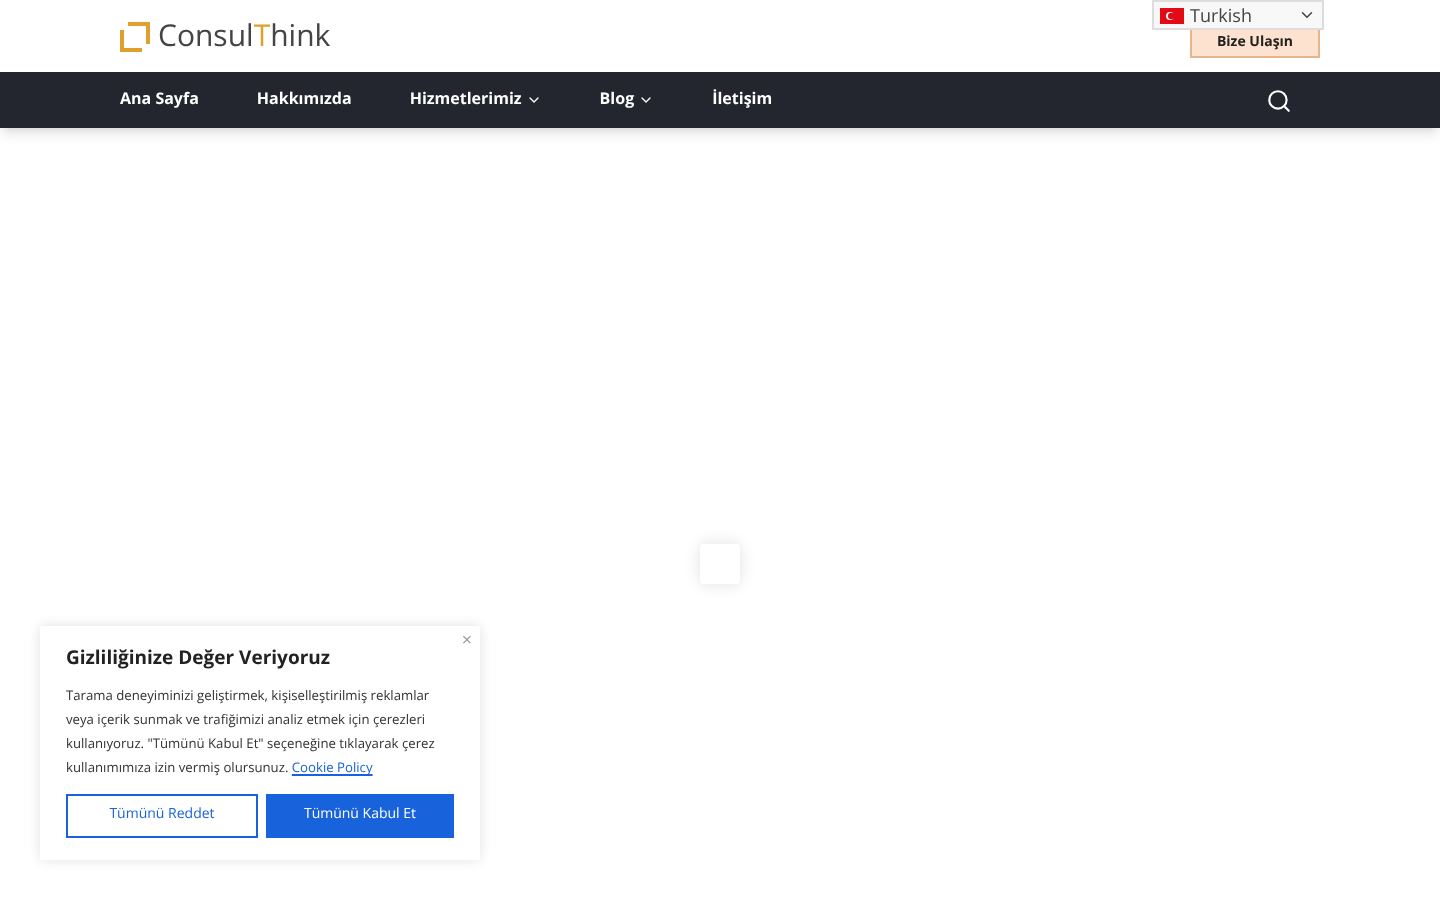 The image size is (1440, 900). I want to click on flag-icon, so click(1172, 15).